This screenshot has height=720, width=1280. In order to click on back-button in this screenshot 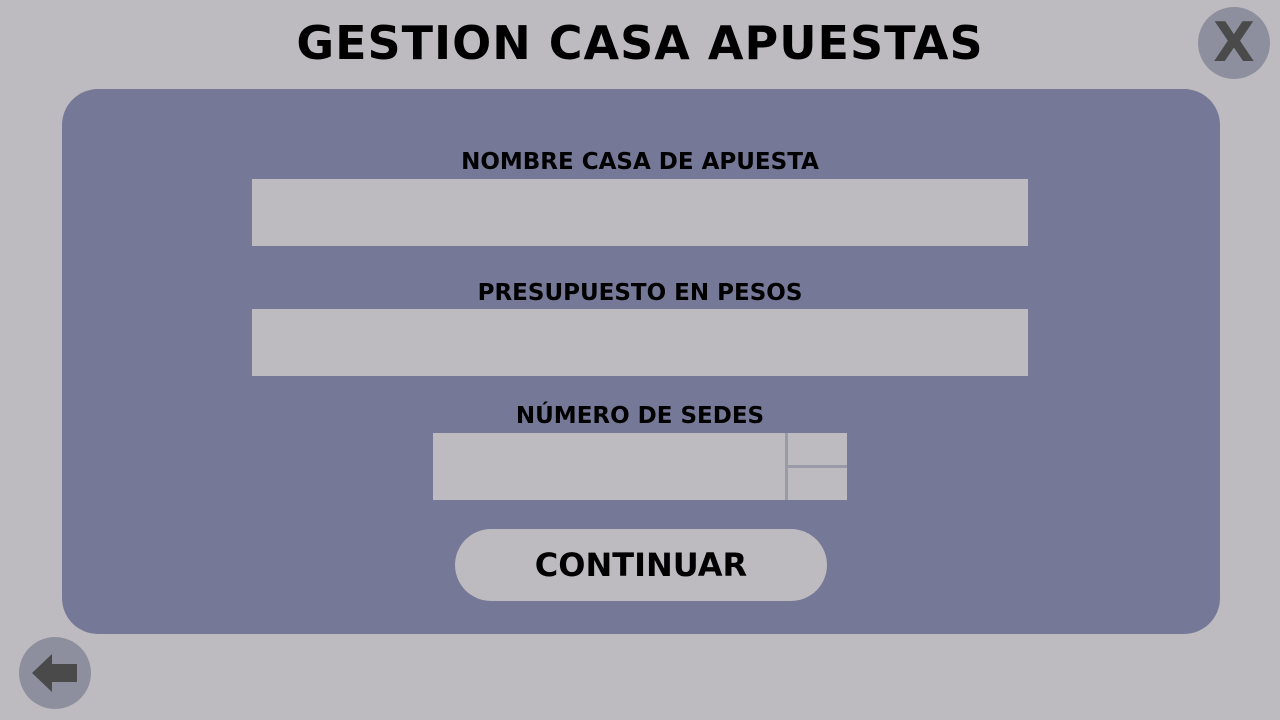, I will do `click(55, 673)`.